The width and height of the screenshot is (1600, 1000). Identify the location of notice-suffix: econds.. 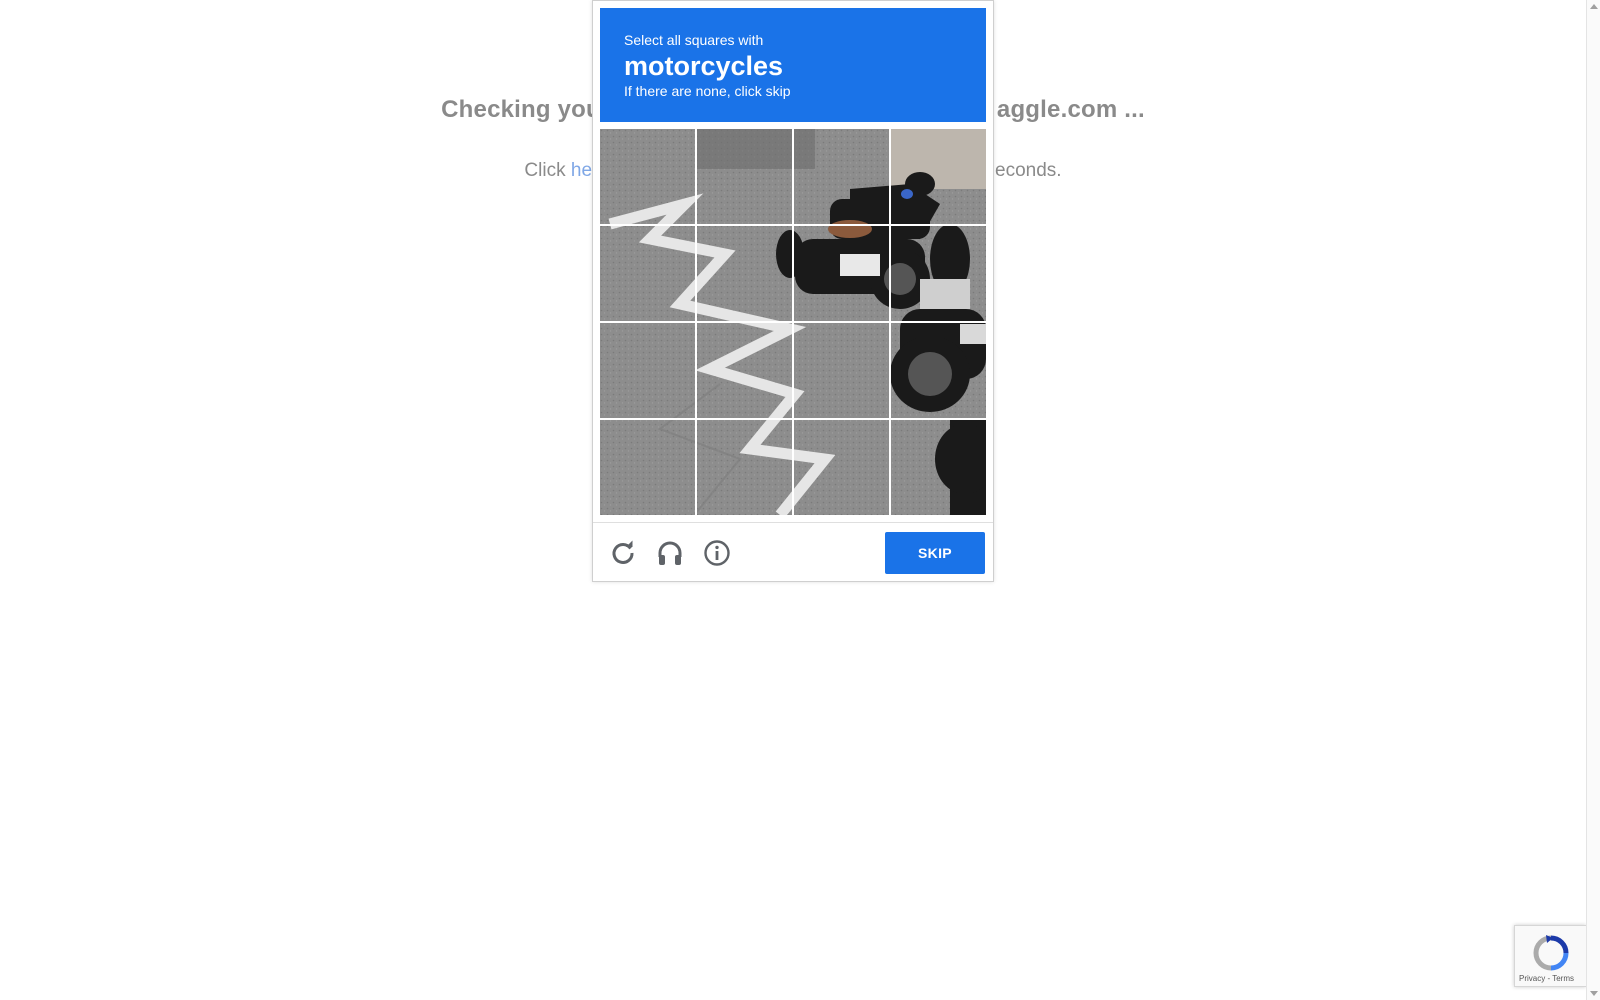
(1028, 170).